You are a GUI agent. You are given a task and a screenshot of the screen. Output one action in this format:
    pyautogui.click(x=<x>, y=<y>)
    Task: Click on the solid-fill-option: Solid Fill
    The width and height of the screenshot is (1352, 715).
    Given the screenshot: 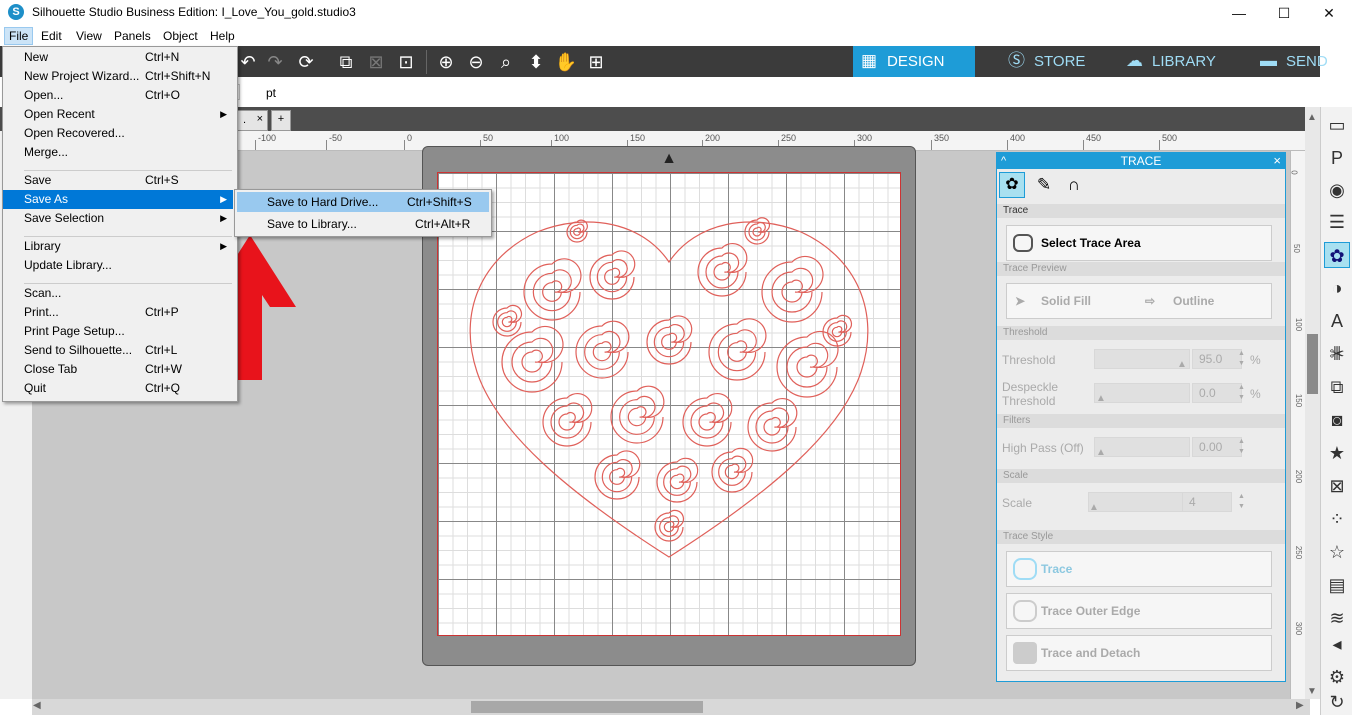 What is the action you would take?
    pyautogui.click(x=1066, y=301)
    